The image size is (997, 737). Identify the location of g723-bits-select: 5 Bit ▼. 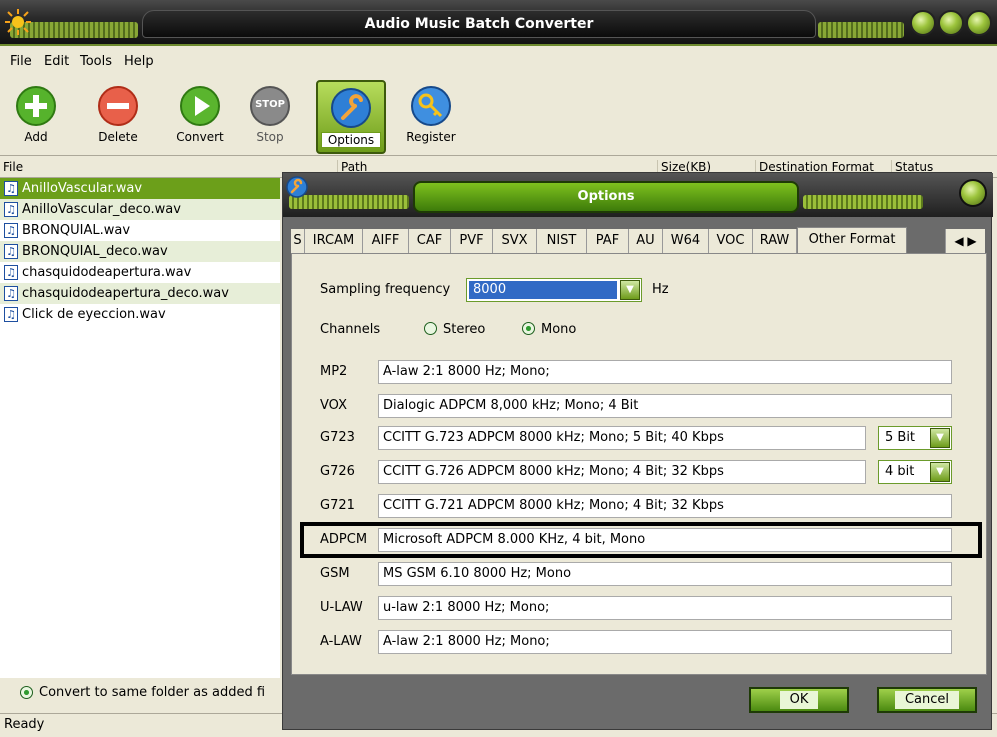
(915, 438).